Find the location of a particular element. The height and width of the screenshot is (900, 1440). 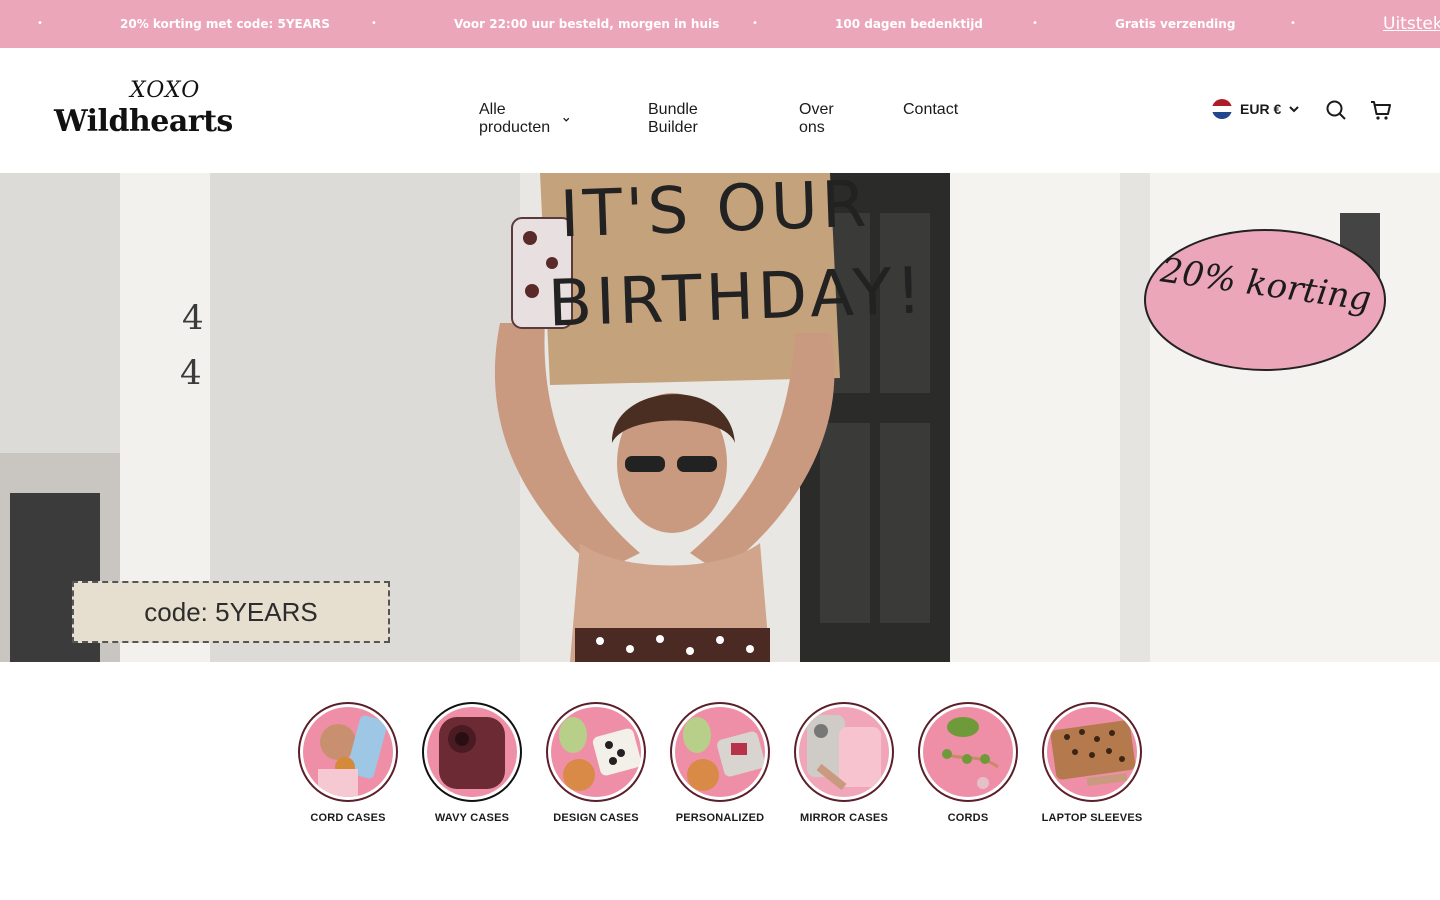

category-laptop-sleeves: LAPTOP SLEEVES is located at coordinates (1092, 763).